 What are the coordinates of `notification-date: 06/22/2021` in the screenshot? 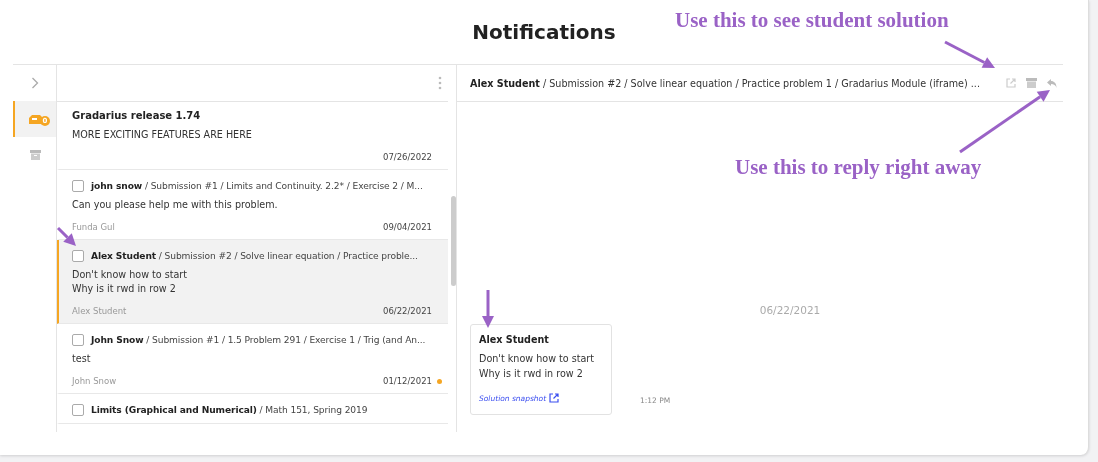 It's located at (407, 311).